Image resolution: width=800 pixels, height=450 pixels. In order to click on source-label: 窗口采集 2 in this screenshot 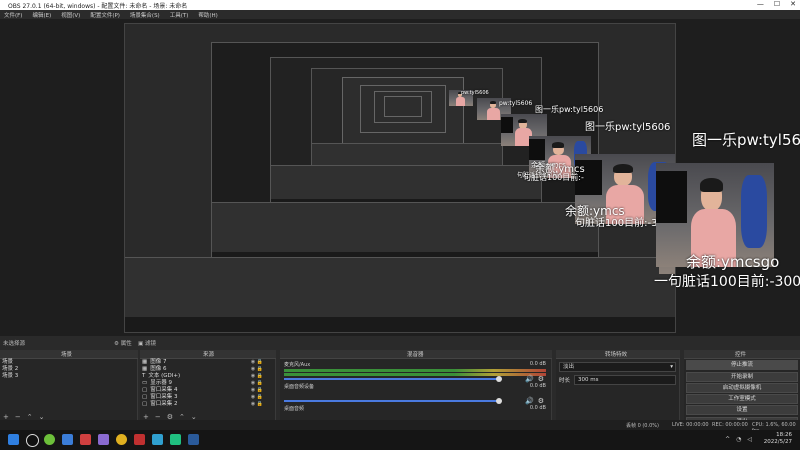, I will do `click(164, 404)`.